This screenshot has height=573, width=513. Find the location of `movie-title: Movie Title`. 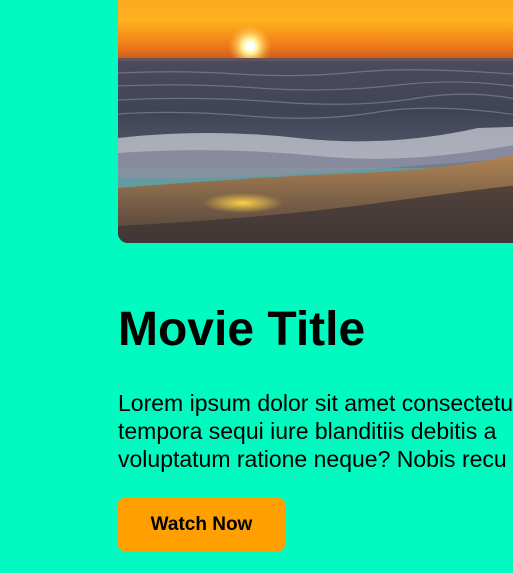

movie-title: Movie Title is located at coordinates (242, 329).